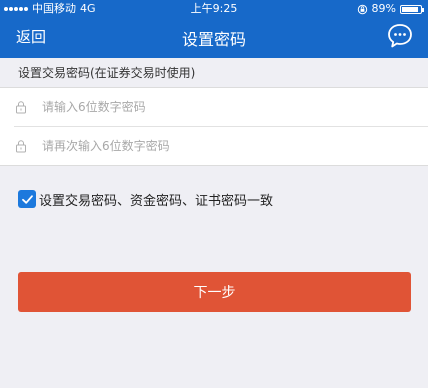 The width and height of the screenshot is (428, 388). Describe the element at coordinates (156, 201) in the screenshot. I see `sync-passwords-label: 设置交易密码、资金密码、证书密码一致` at that location.